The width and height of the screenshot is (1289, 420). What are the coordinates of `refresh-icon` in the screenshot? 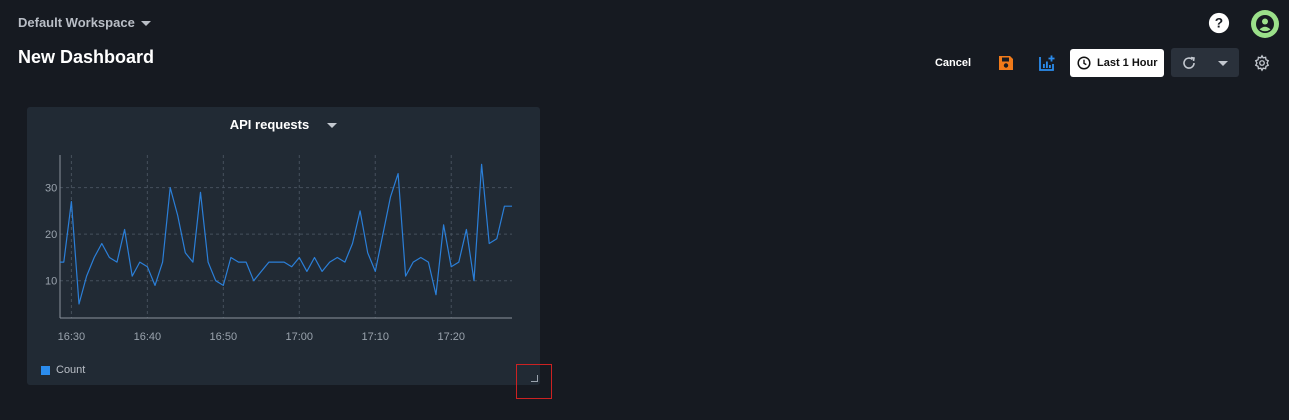 It's located at (1189, 62).